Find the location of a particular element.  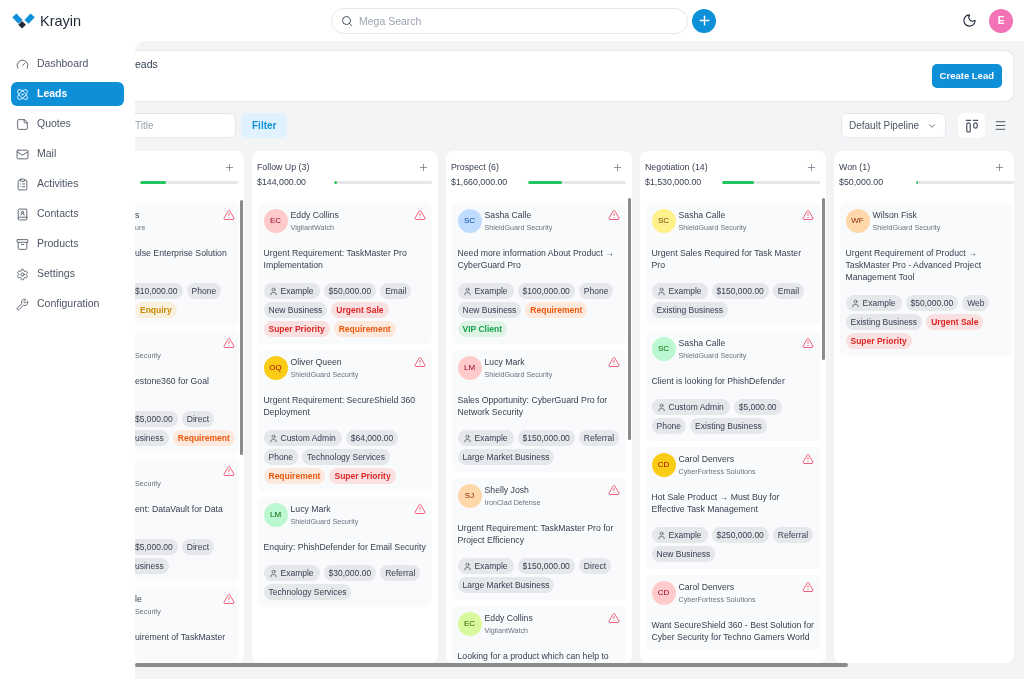

sidebar-item: Quotes is located at coordinates (67, 124).